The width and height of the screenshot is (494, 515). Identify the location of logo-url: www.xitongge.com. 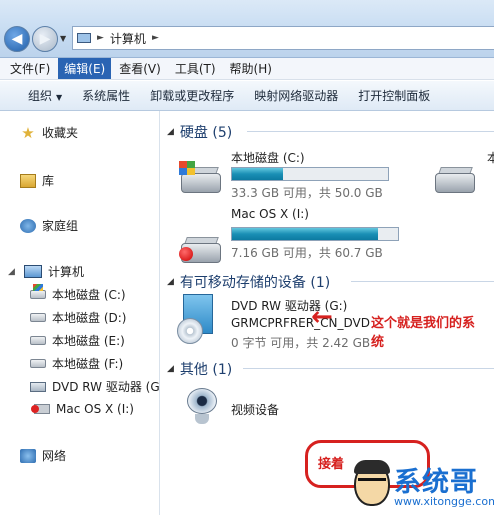
(444, 501).